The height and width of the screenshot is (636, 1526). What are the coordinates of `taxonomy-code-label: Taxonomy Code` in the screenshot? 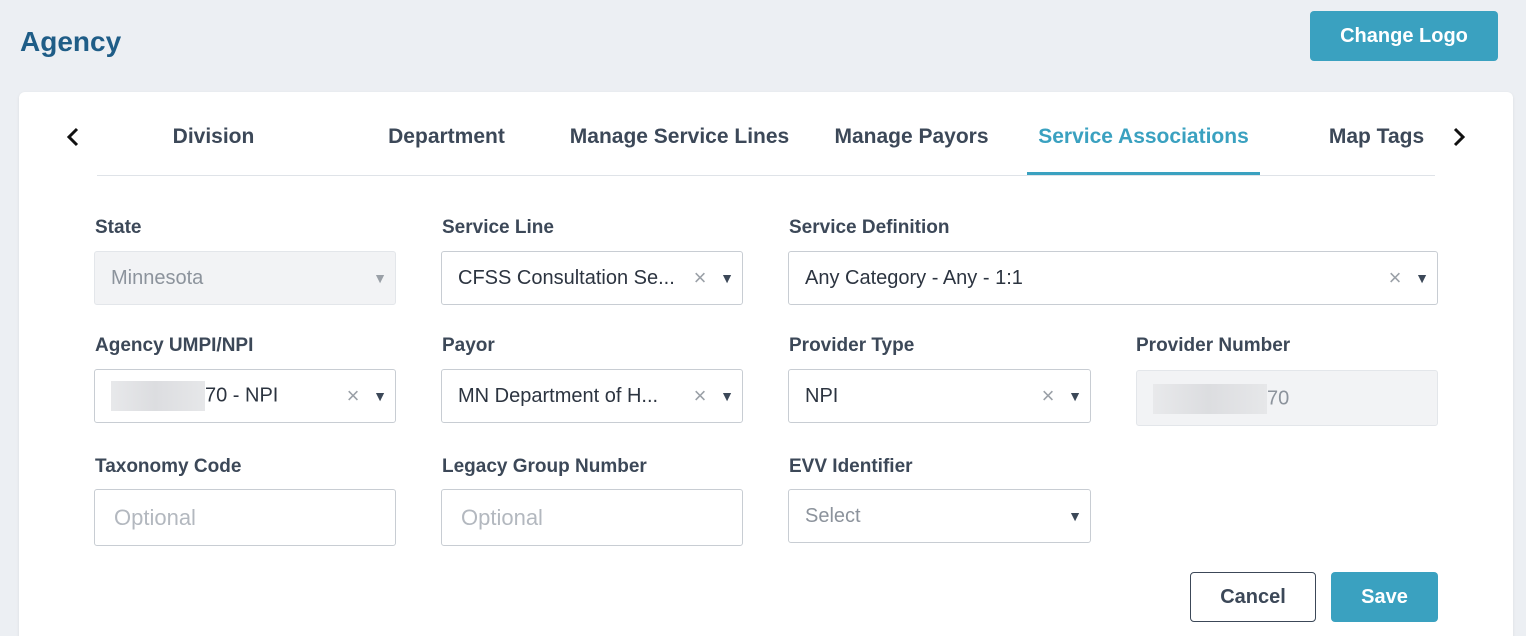 It's located at (168, 466).